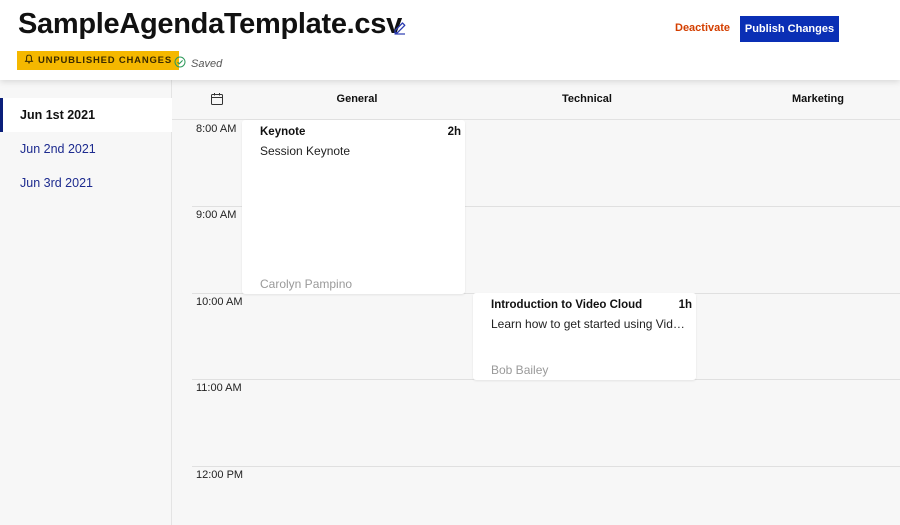  I want to click on time-label: 8:00 AM, so click(216, 129).